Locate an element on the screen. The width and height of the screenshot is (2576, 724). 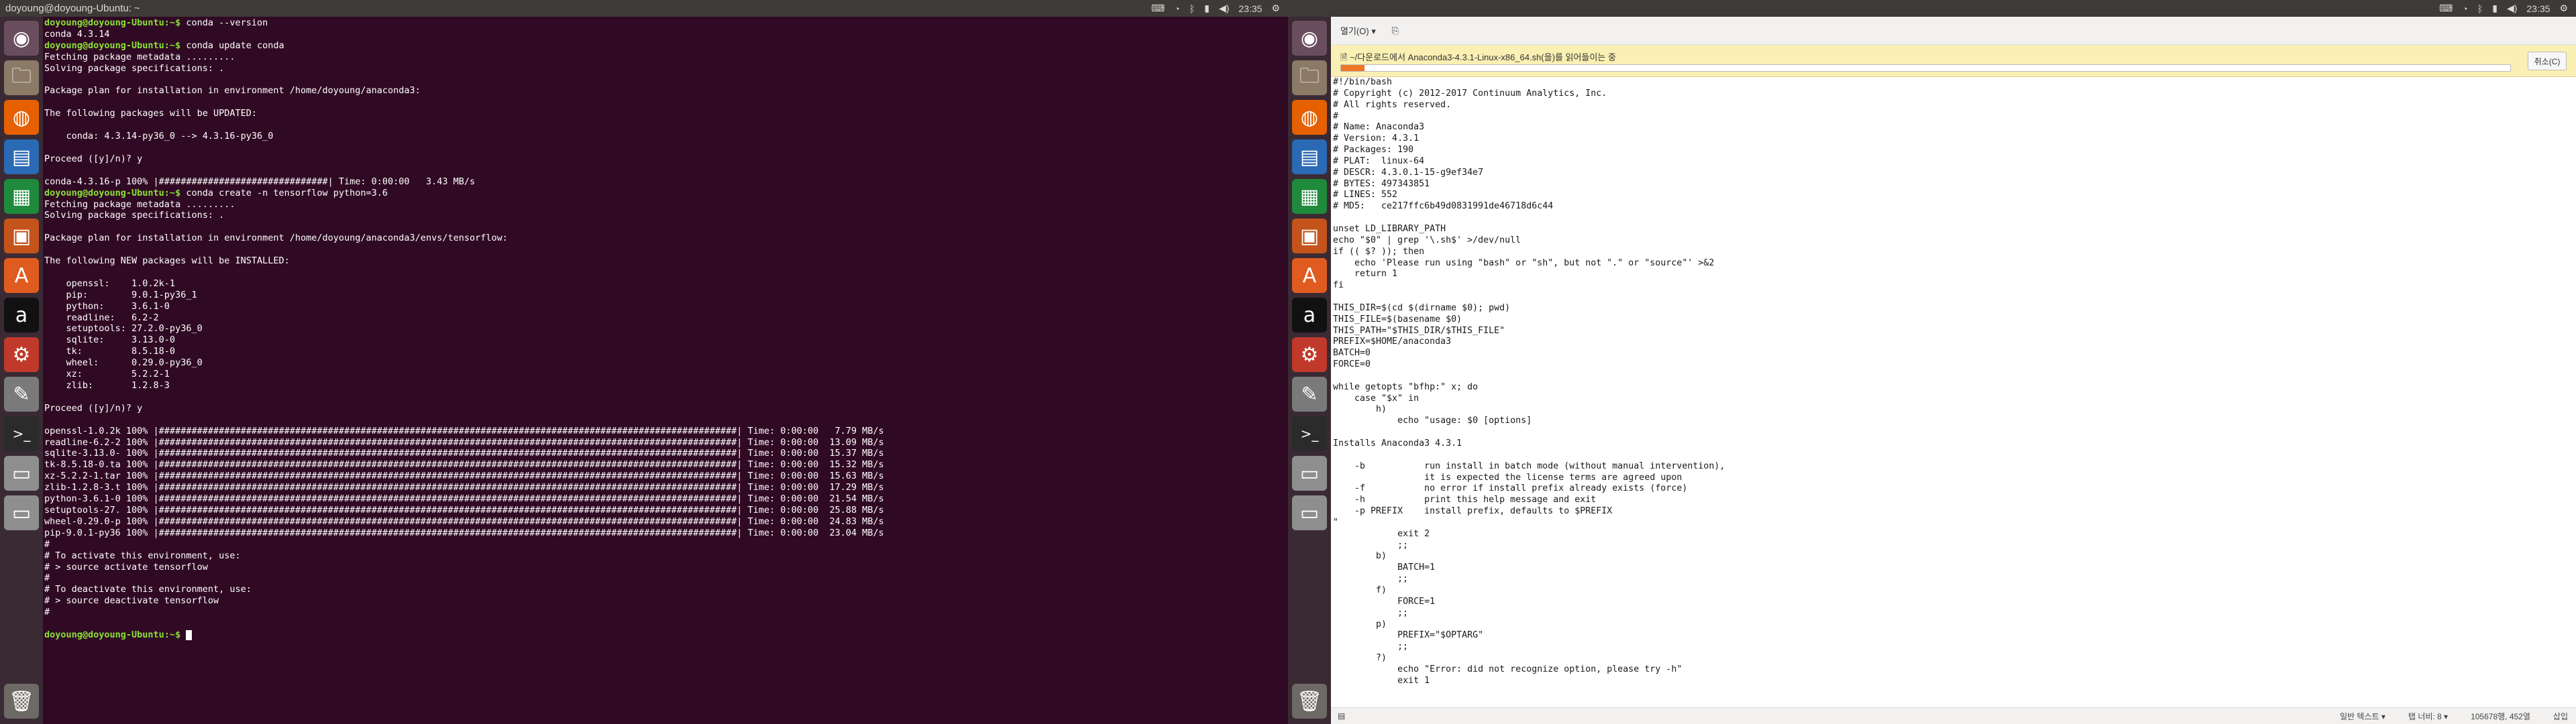
terminal-text: # is located at coordinates (47, 612).